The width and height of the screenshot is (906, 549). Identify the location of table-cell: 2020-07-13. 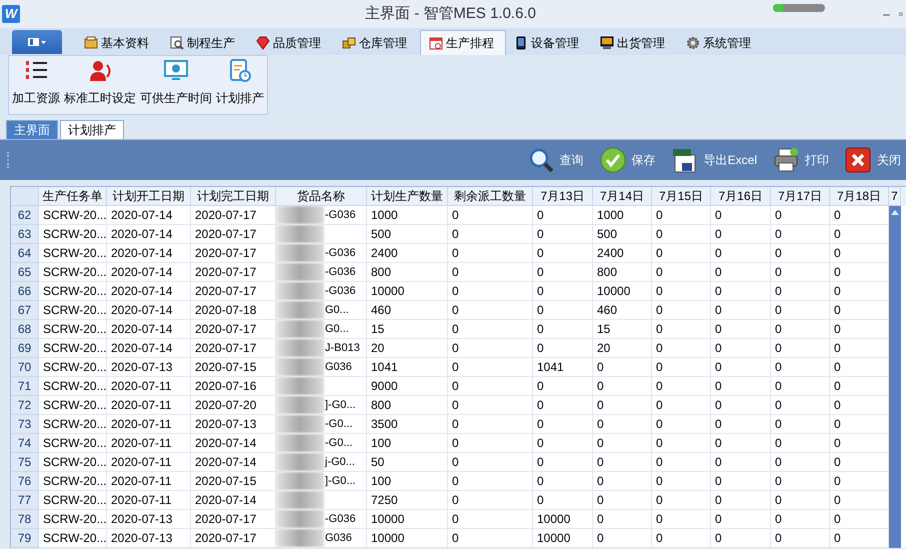
(149, 538).